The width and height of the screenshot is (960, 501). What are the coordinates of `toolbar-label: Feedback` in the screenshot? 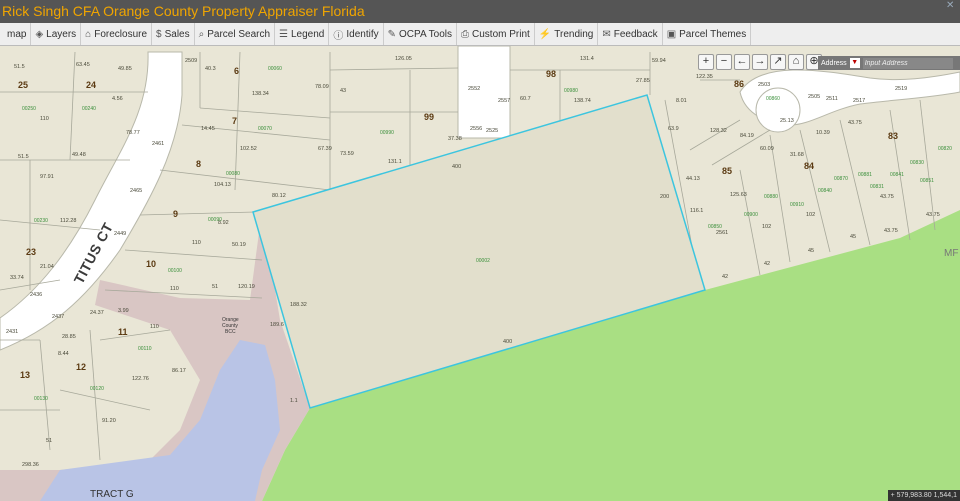 It's located at (635, 34).